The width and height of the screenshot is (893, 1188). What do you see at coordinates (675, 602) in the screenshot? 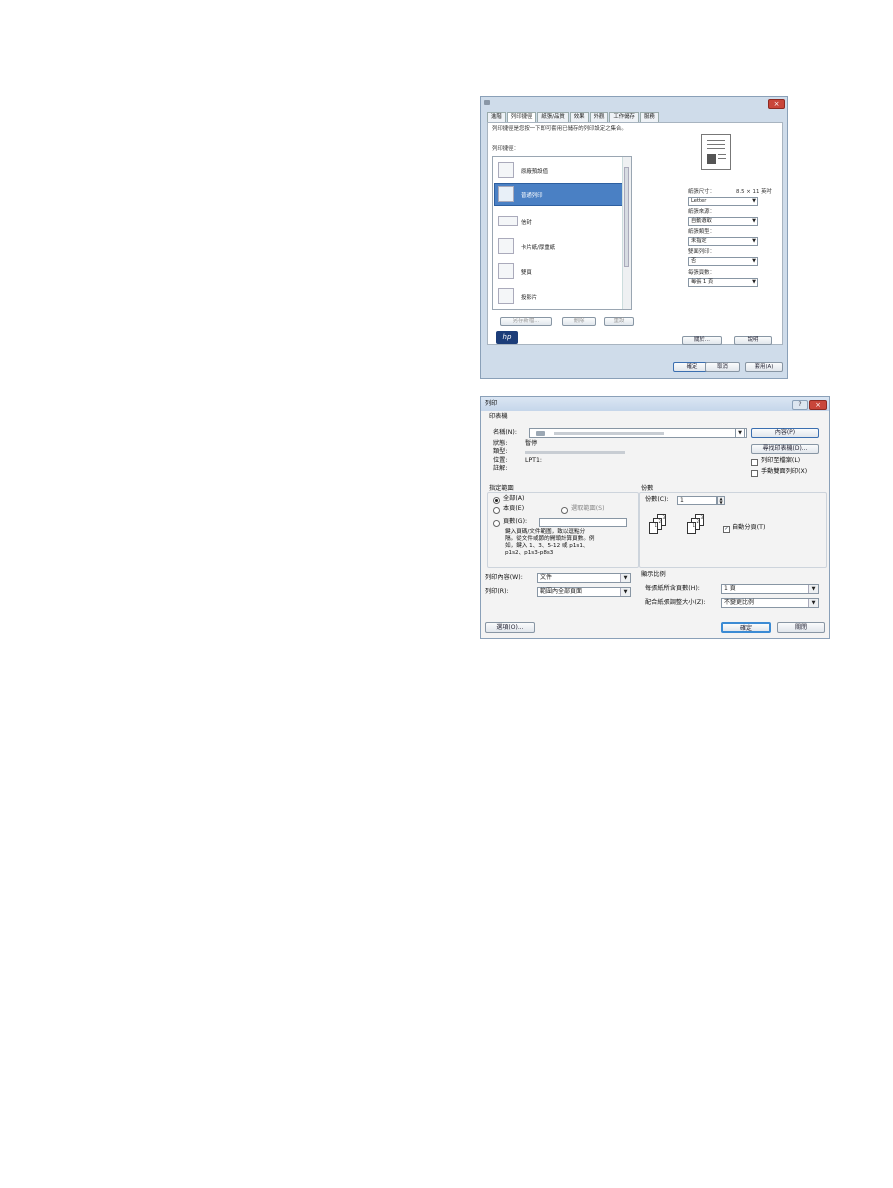
I see `scale-label: 配合紙張調整大小(Z):` at bounding box center [675, 602].